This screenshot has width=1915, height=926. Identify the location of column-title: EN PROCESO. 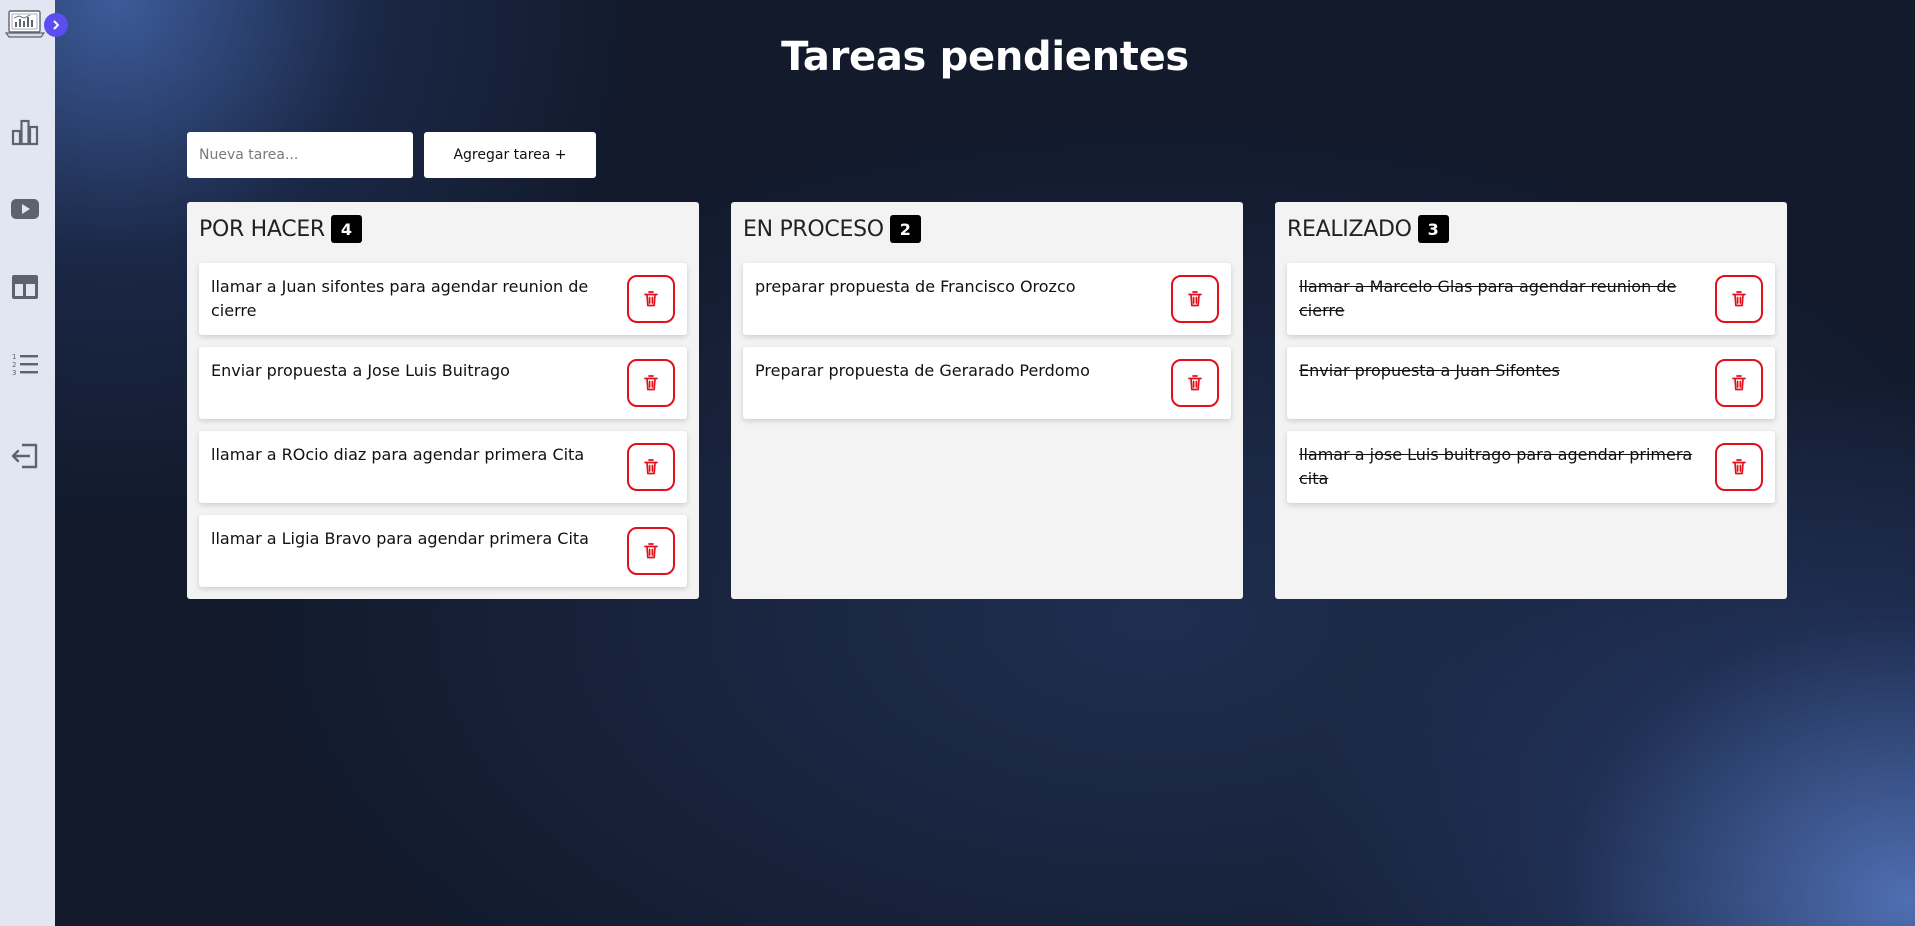
(813, 229).